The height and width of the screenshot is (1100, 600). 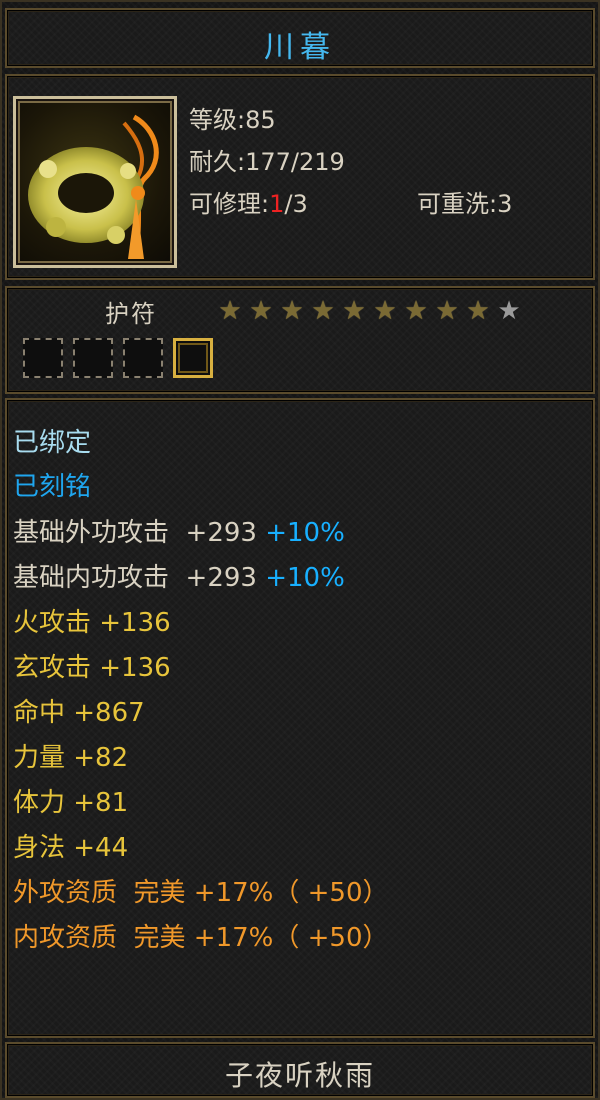 I want to click on jade-ring-pendant-icon, so click(x=95, y=182).